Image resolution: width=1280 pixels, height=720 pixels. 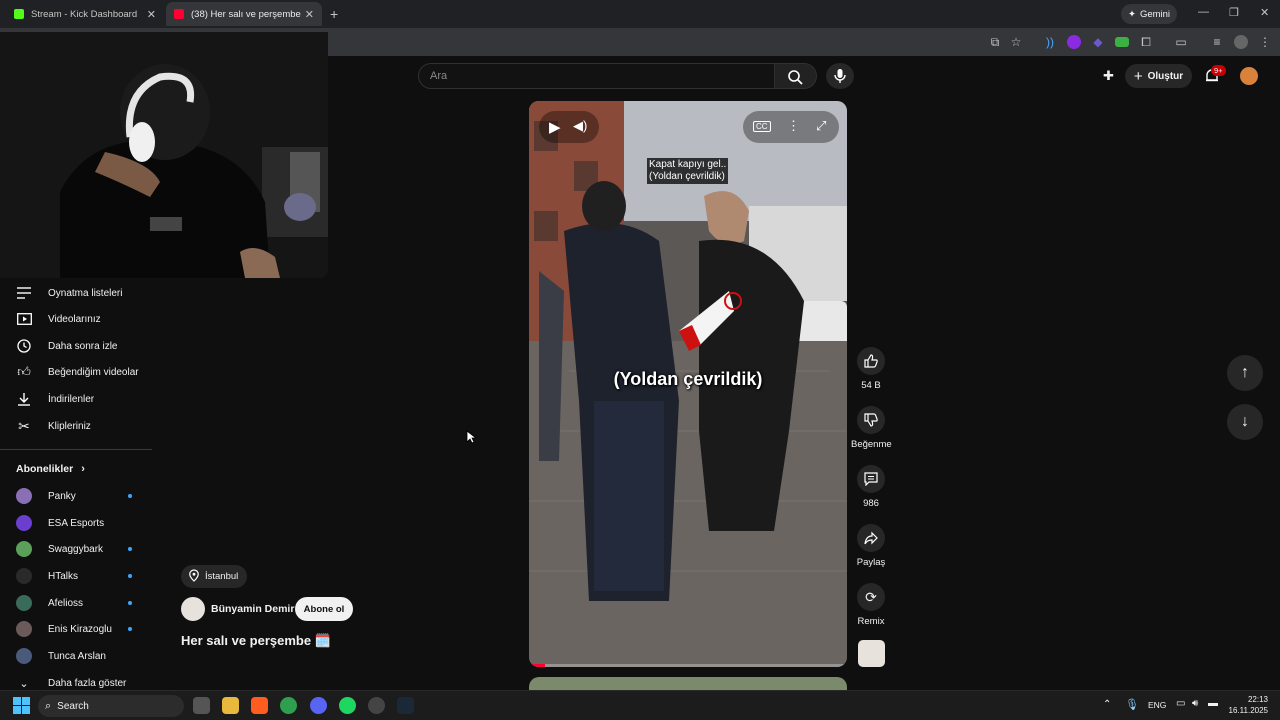 I want to click on comments-button: 986, so click(x=871, y=487).